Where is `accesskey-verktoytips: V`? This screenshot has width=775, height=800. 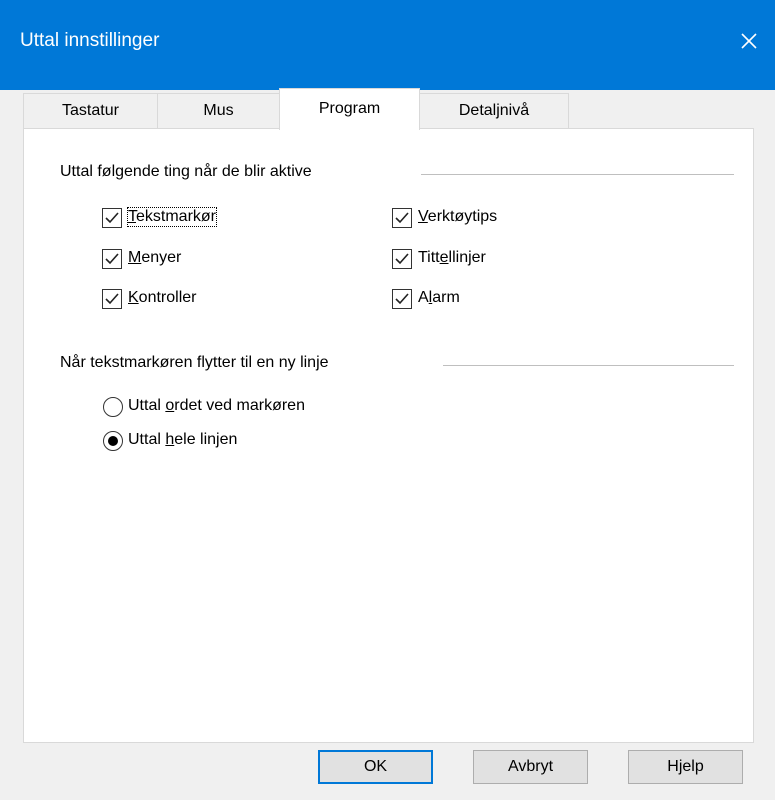 accesskey-verktoytips: V is located at coordinates (423, 216).